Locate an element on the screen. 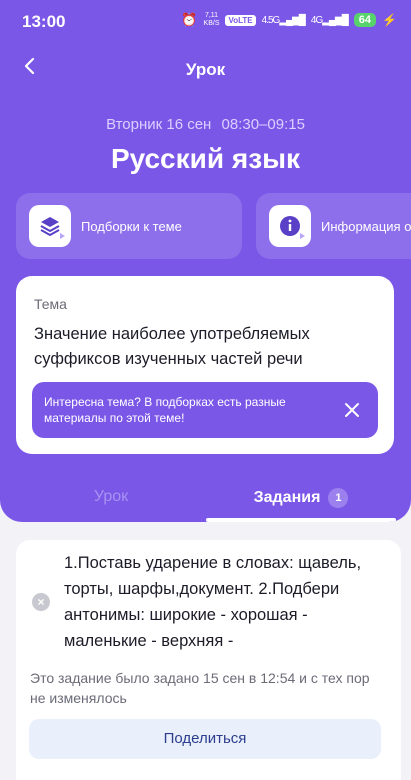  alarm-icon: ⏰ is located at coordinates (189, 19).